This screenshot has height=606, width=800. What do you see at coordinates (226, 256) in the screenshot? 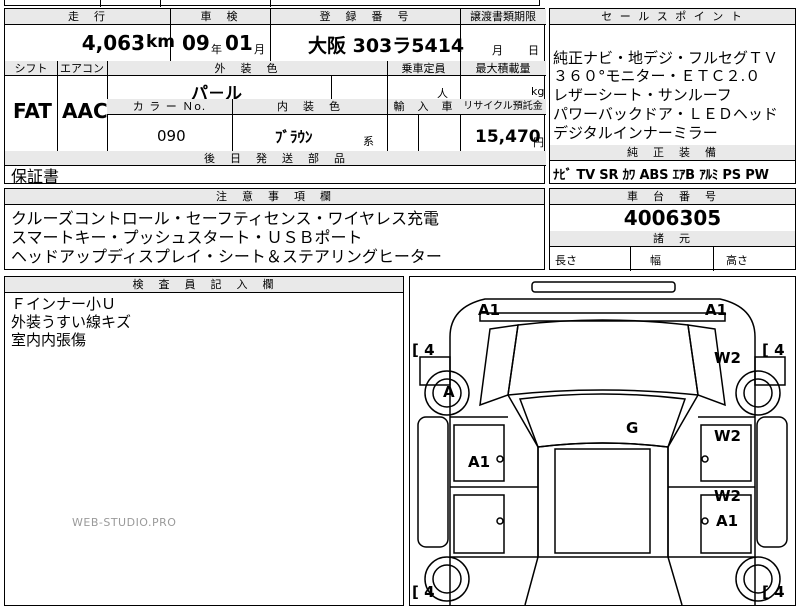
I see `notes-line-3: ヘッドアップディスプレイ・シート＆ステアリングヒーター` at bounding box center [226, 256].